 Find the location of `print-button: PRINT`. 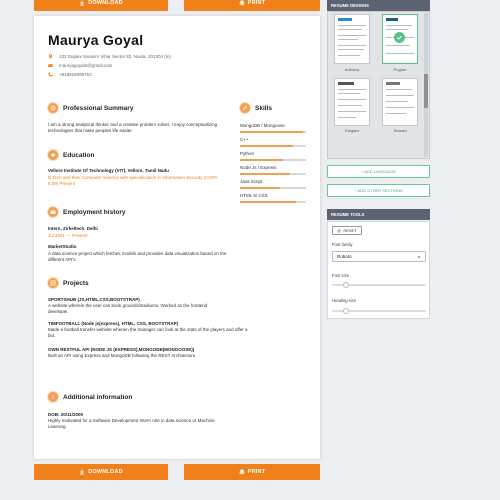

print-button: PRINT is located at coordinates (252, 5).